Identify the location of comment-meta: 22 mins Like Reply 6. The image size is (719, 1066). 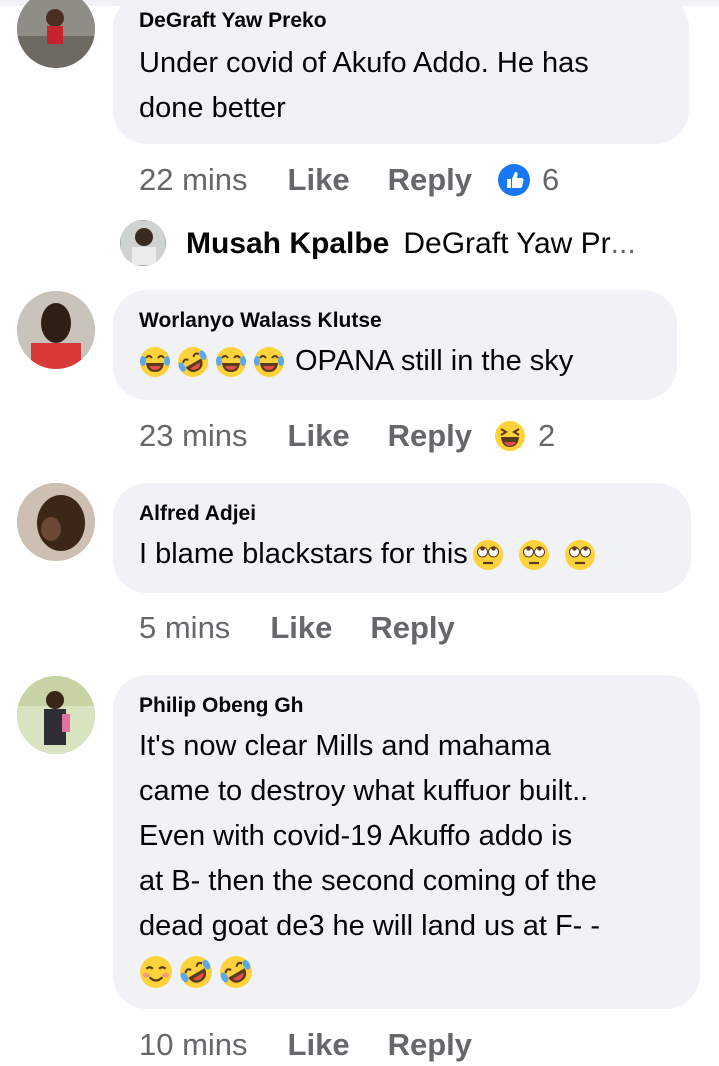
(349, 180).